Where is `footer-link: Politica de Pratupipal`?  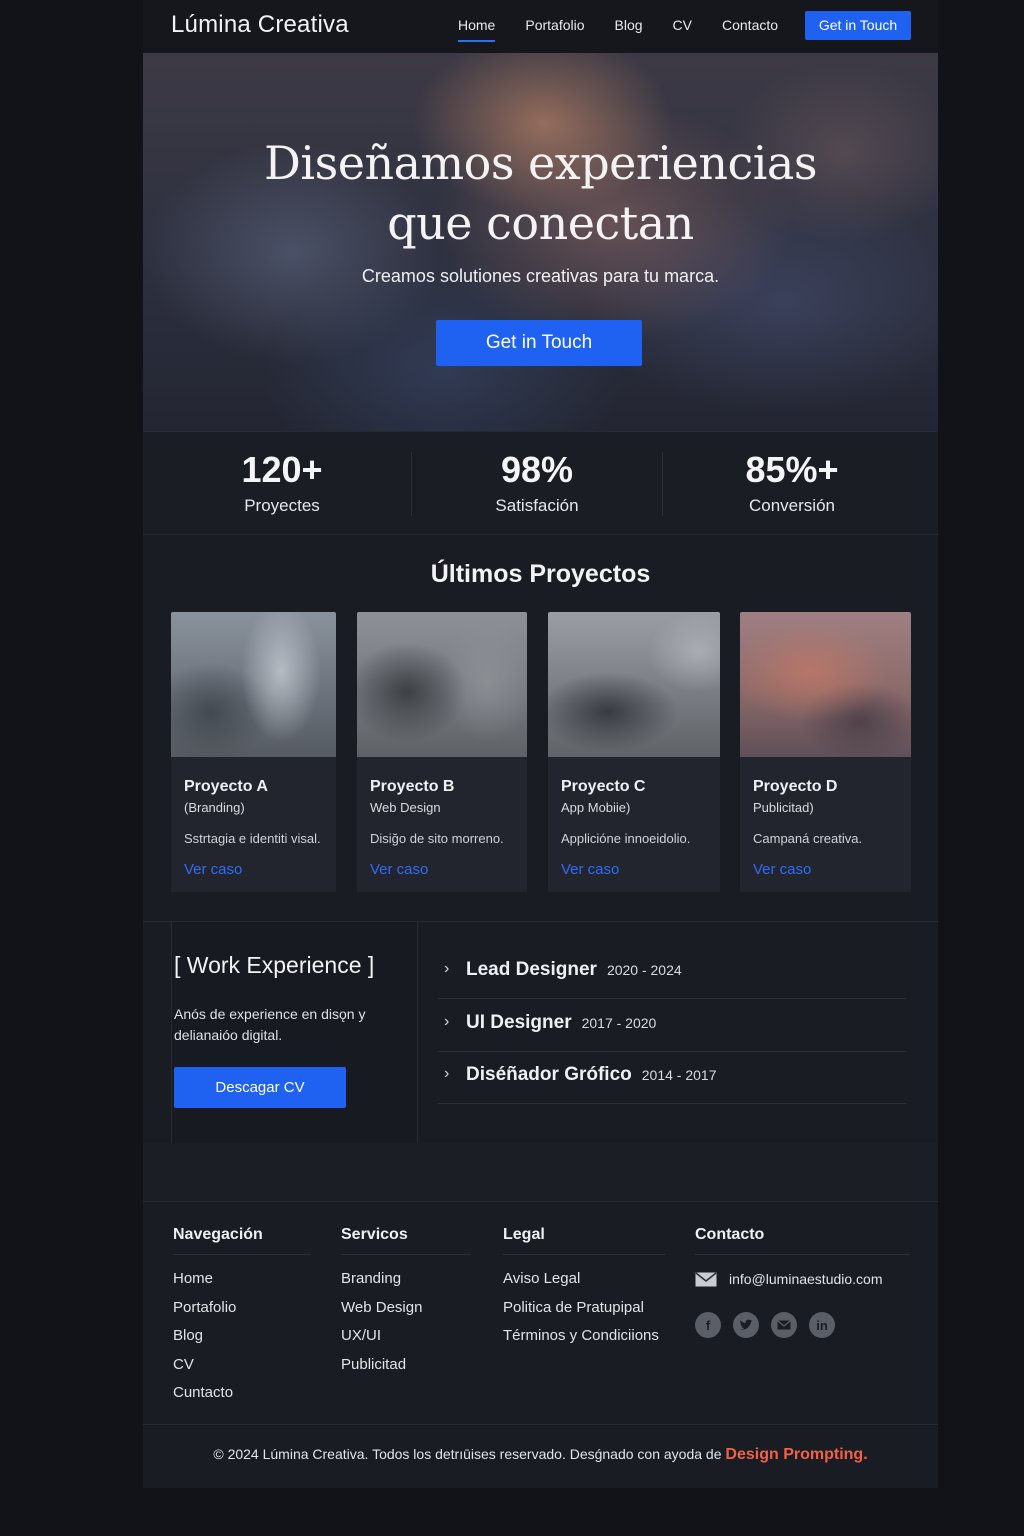
footer-link: Politica de Pratupipal is located at coordinates (584, 1308).